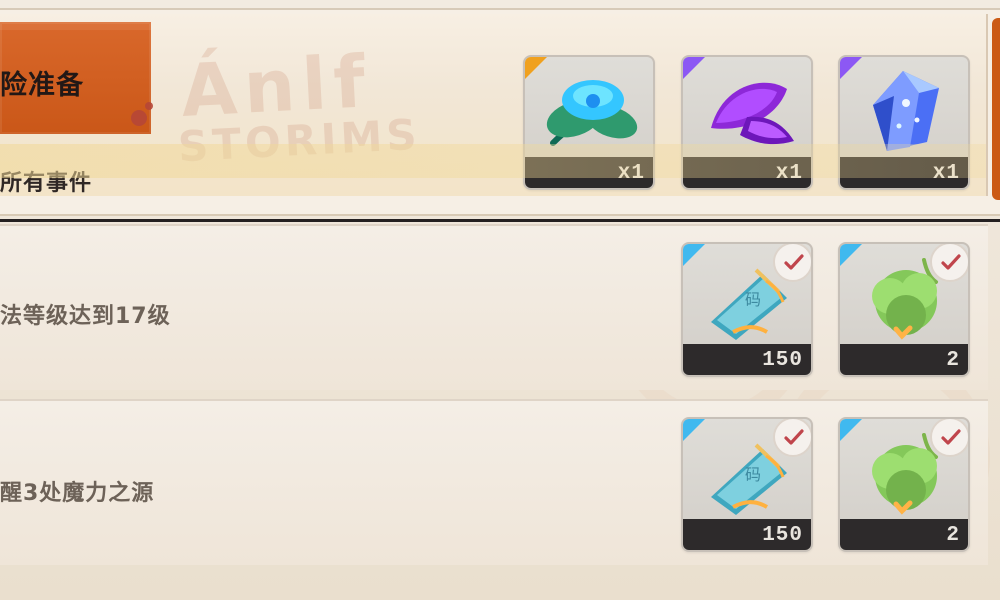 The image size is (1000, 600). I want to click on reward-card-purple-petal: x1, so click(747, 122).